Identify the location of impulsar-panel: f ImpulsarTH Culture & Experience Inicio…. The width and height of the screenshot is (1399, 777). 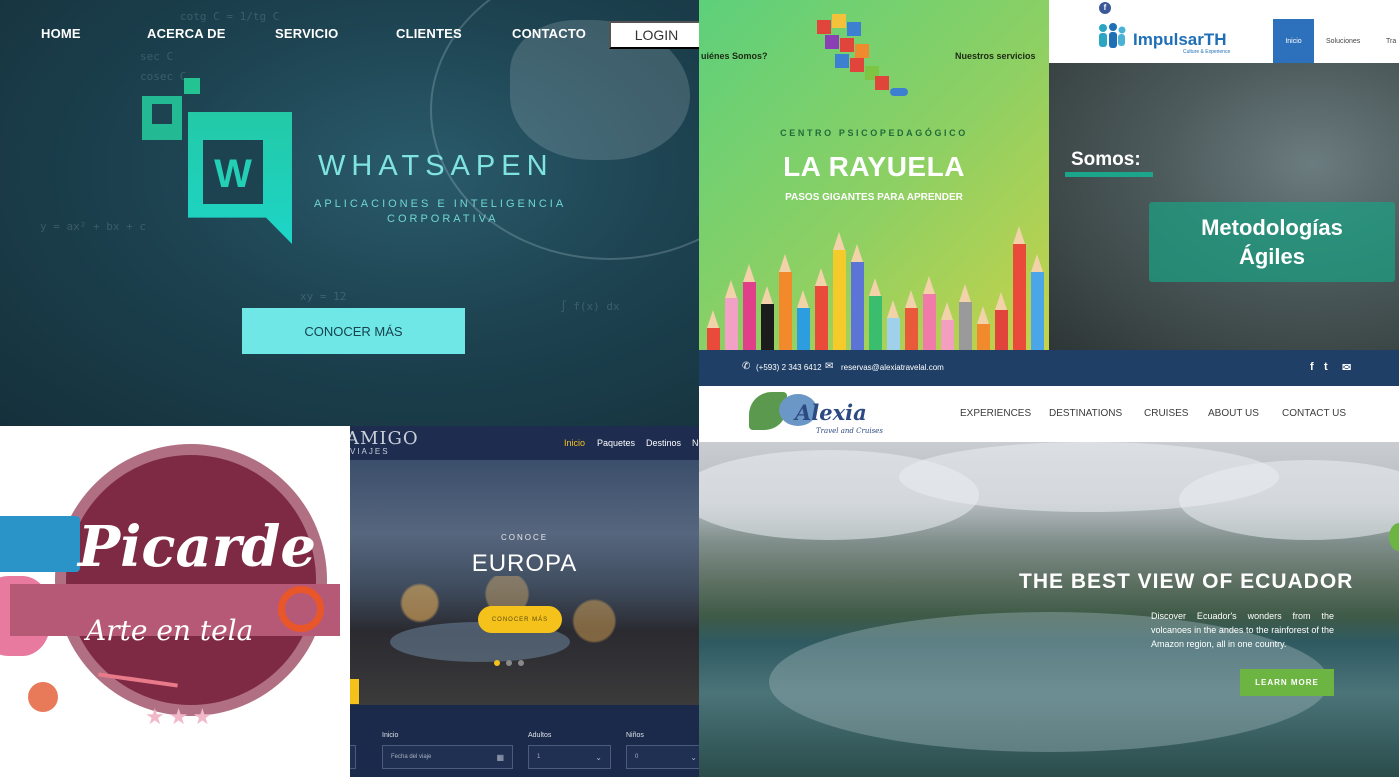
(1224, 175).